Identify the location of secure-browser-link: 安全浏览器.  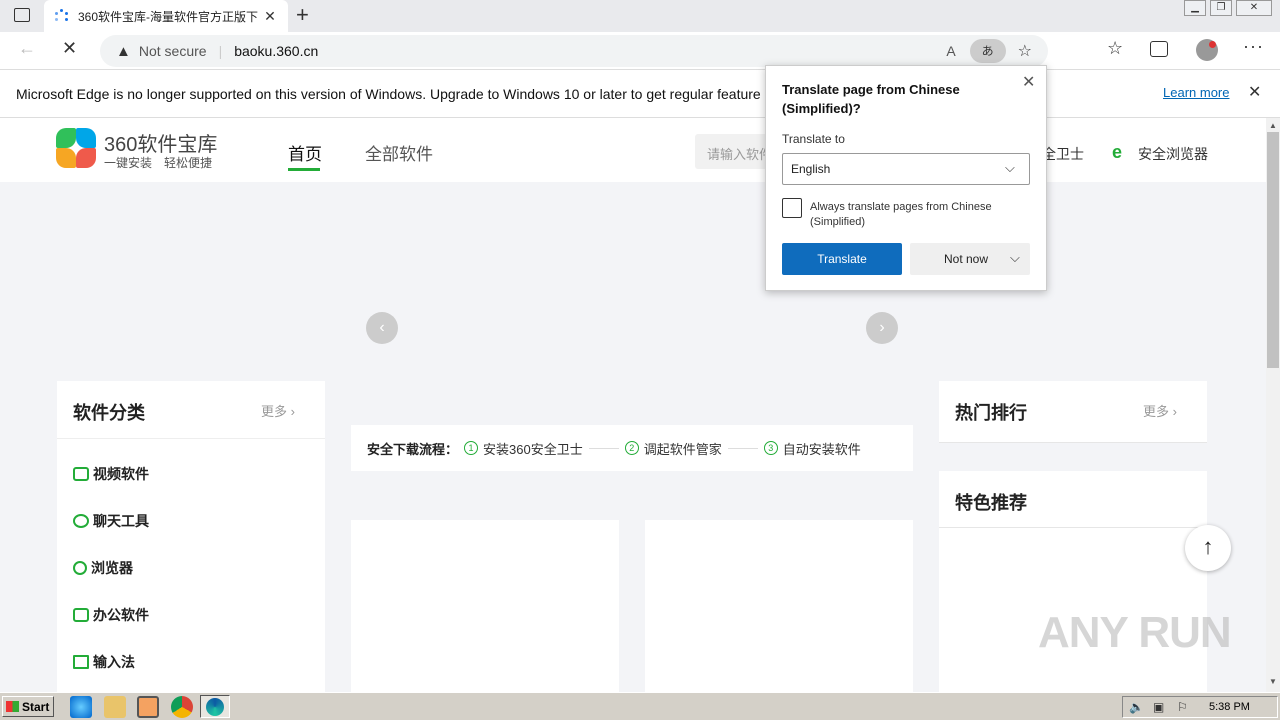
(1173, 154).